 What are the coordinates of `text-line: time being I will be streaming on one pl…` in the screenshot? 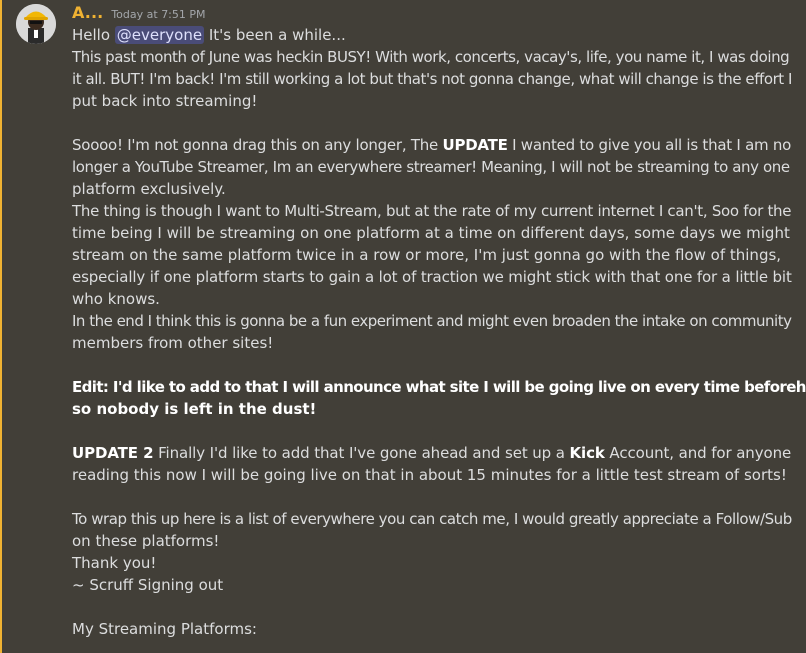 It's located at (431, 233).